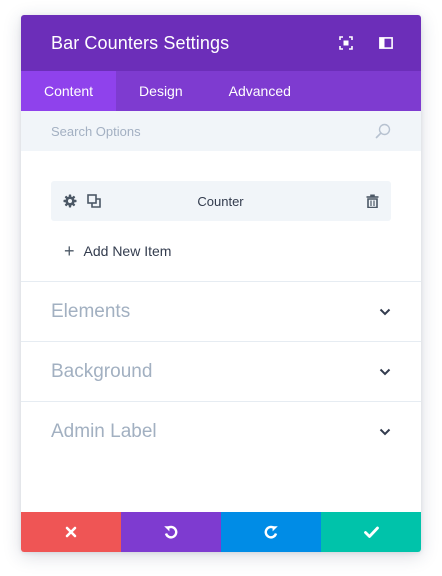  Describe the element at coordinates (221, 431) in the screenshot. I see `toggle-admin-label: Admin Label` at that location.